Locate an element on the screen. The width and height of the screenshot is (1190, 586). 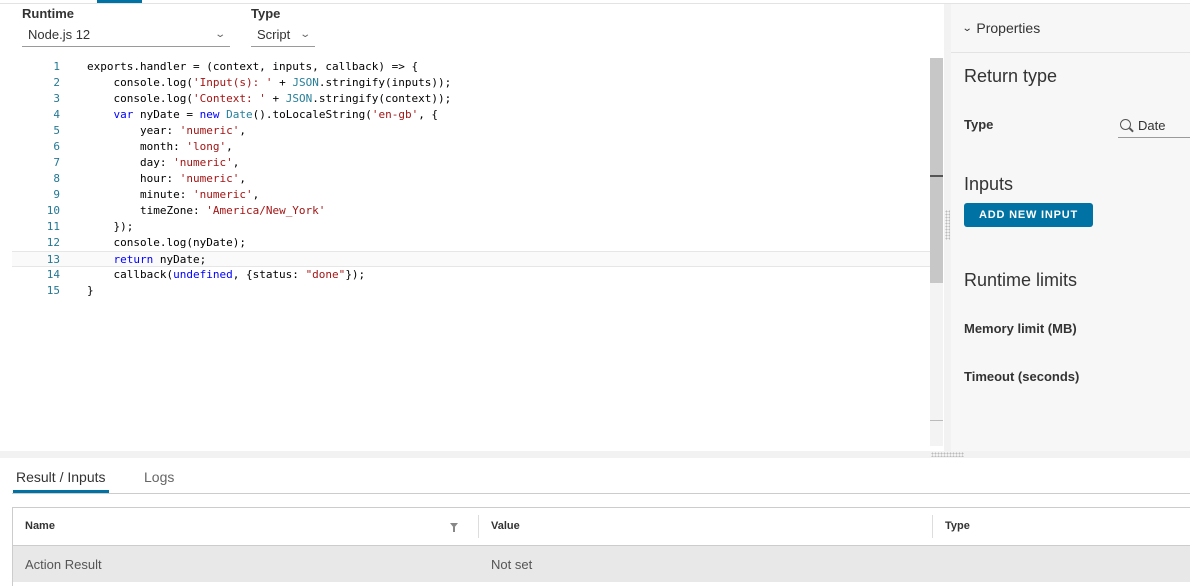
code-line: 15} is located at coordinates (471, 291).